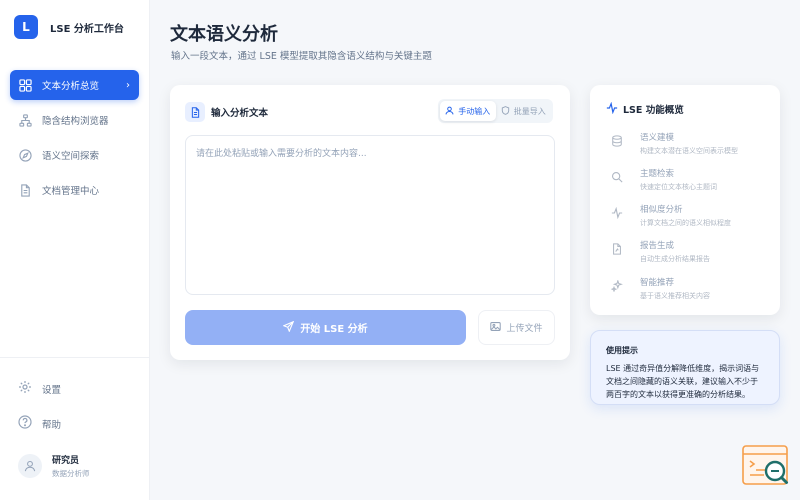 The image size is (800, 500). Describe the element at coordinates (334, 329) in the screenshot. I see `start-analysis-label: 开始 LSE 分析` at that location.